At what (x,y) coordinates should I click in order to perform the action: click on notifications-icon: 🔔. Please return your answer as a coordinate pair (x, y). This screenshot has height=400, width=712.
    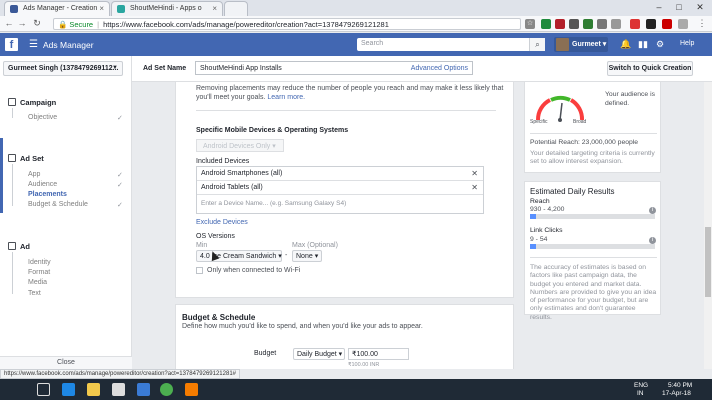
    Looking at the image, I should click on (625, 44).